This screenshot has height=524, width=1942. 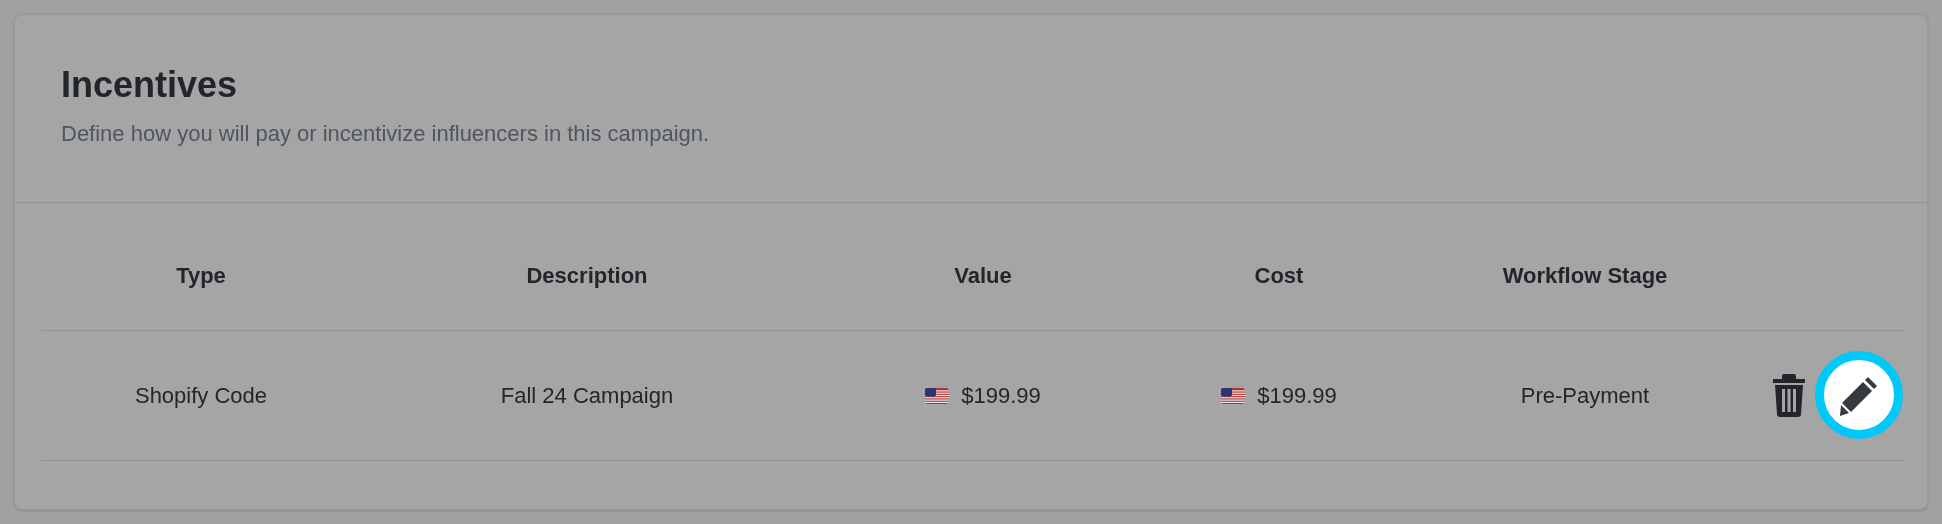 What do you see at coordinates (1859, 395) in the screenshot?
I see `pencil-icon` at bounding box center [1859, 395].